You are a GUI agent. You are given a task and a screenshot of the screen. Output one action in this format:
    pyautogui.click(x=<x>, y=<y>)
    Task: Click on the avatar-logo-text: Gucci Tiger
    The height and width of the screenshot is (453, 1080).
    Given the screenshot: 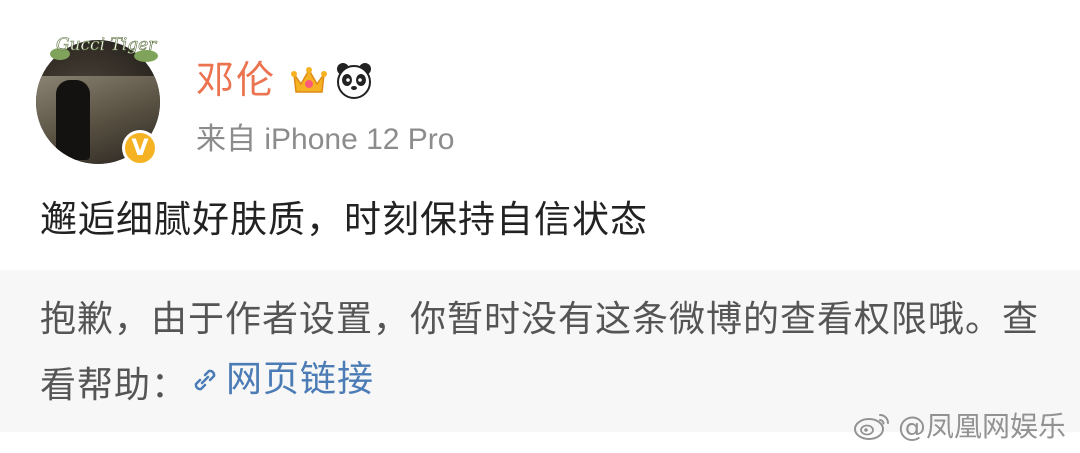 What is the action you would take?
    pyautogui.click(x=104, y=48)
    